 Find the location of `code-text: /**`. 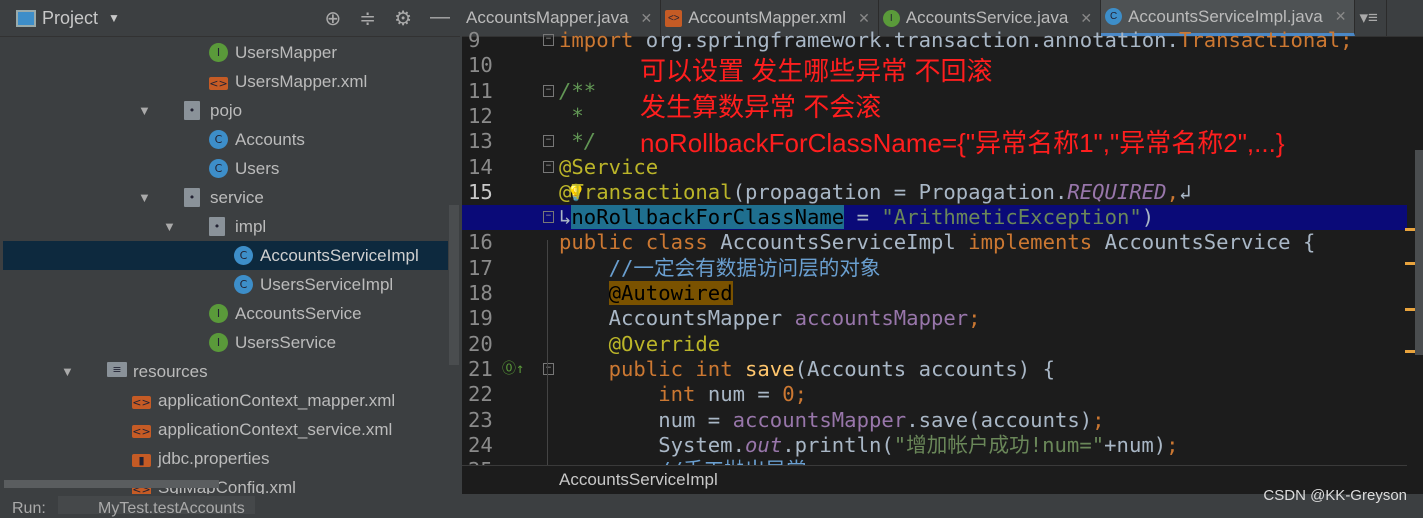

code-text: /** is located at coordinates (577, 91).